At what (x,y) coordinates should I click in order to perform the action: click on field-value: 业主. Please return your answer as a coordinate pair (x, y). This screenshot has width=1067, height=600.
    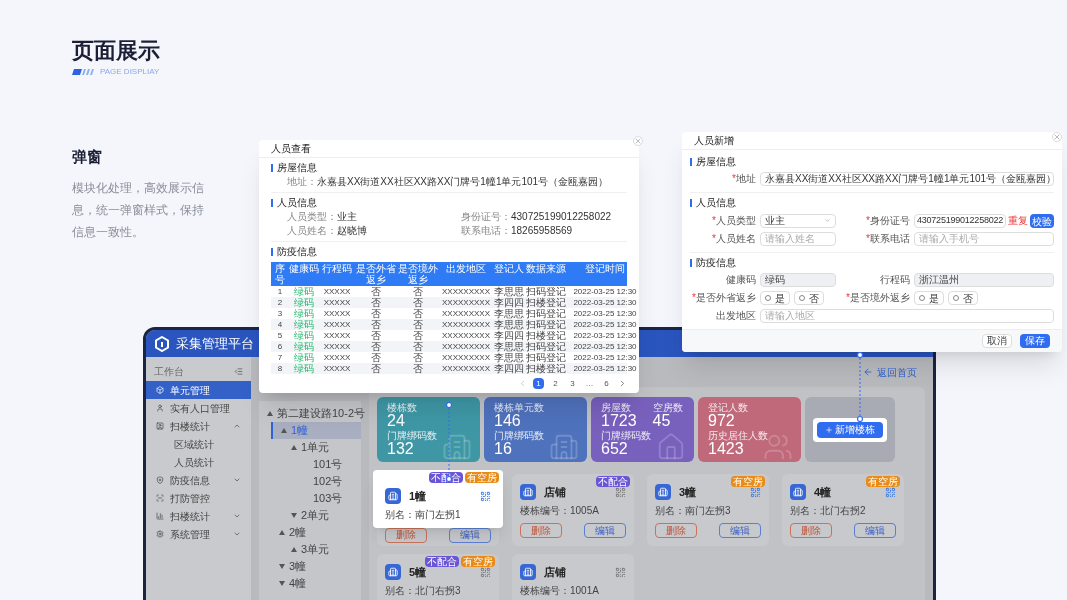
    Looking at the image, I should click on (347, 217).